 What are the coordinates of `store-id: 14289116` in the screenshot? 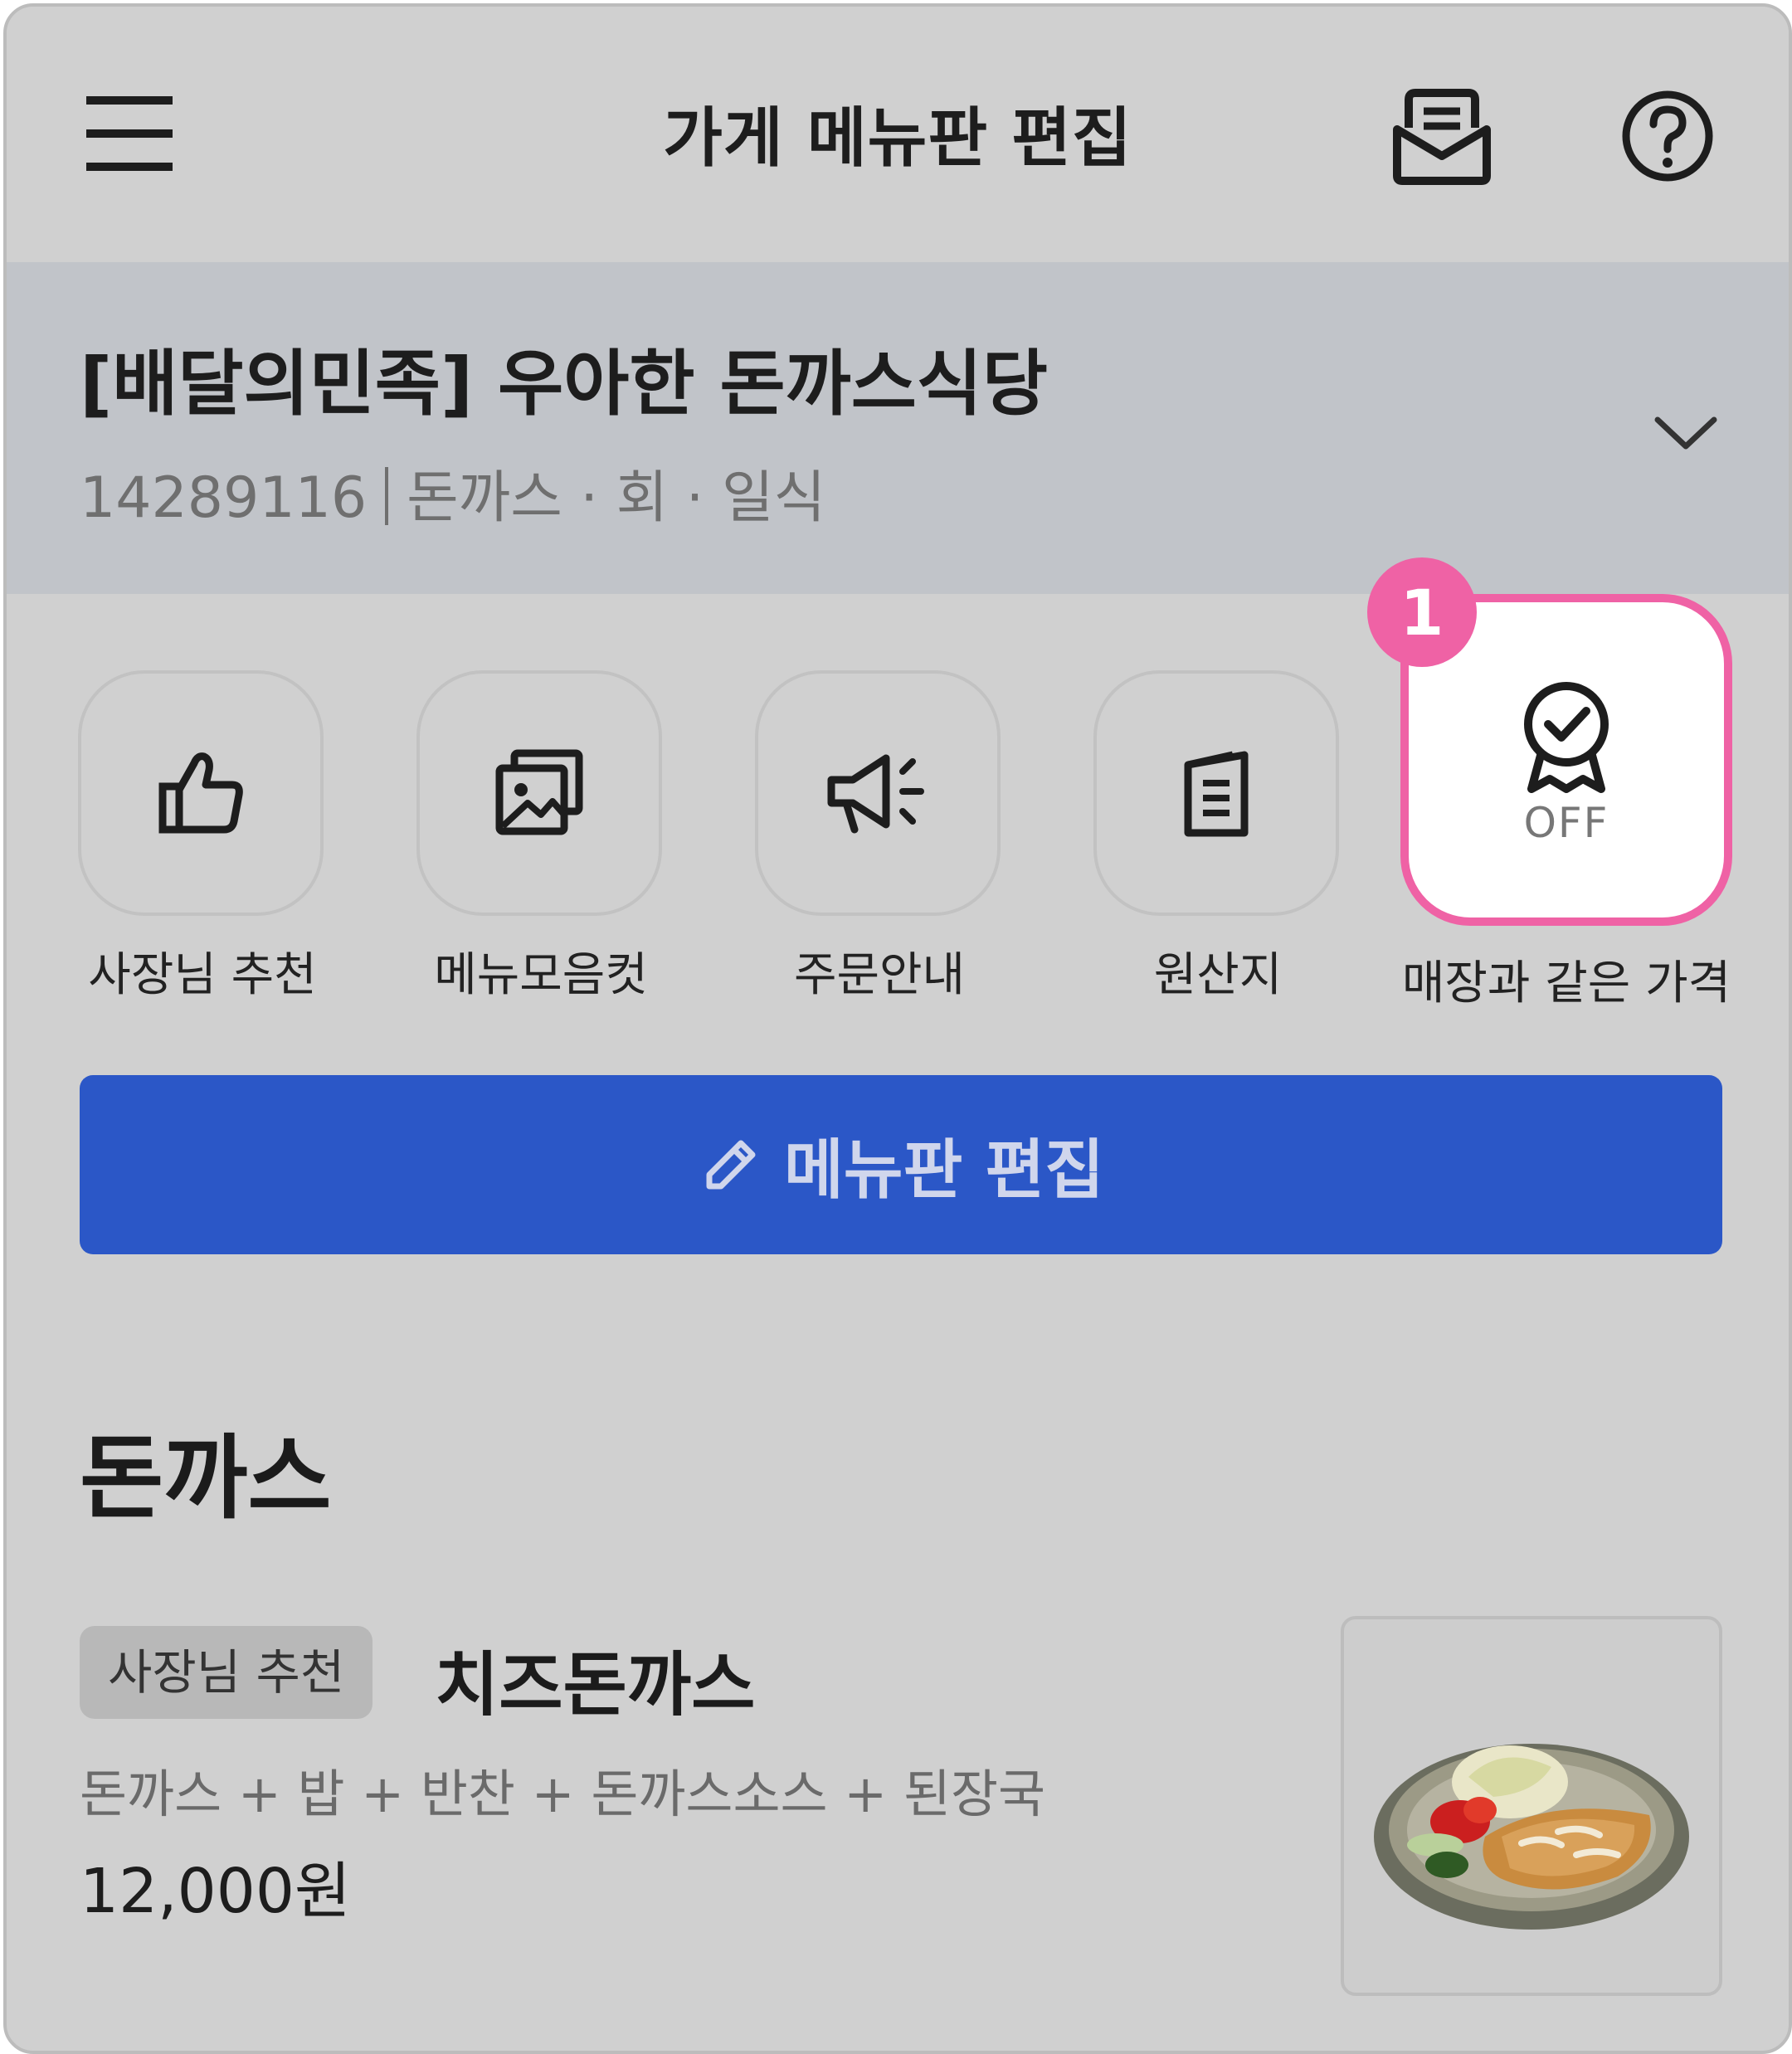 It's located at (224, 498).